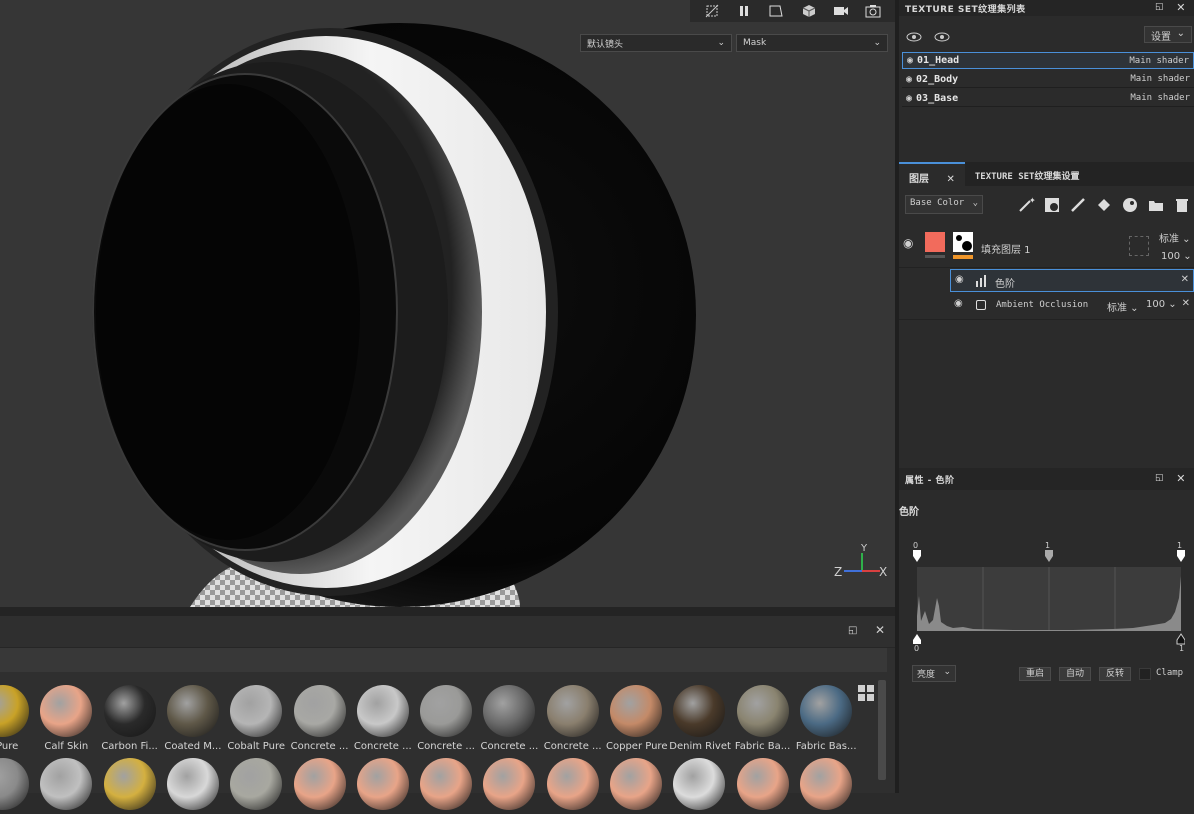 This screenshot has height=814, width=1194. Describe the element at coordinates (914, 37) in the screenshot. I see `eye-refresh-icon` at that location.